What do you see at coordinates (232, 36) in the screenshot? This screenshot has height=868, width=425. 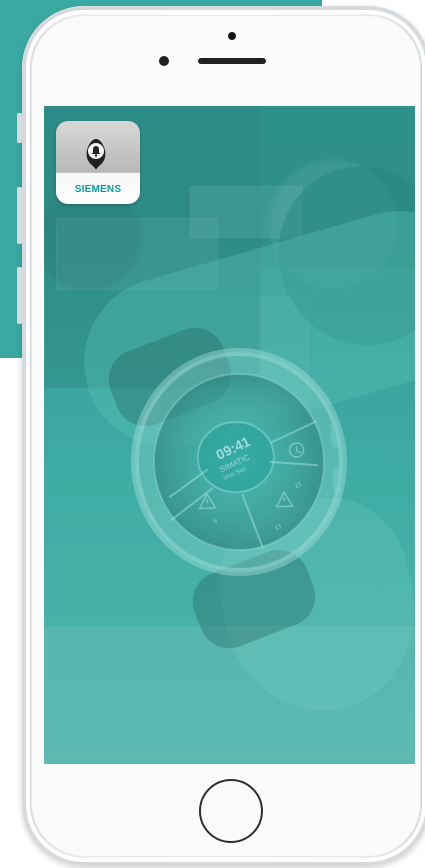 I see `sensor-dot-icon` at bounding box center [232, 36].